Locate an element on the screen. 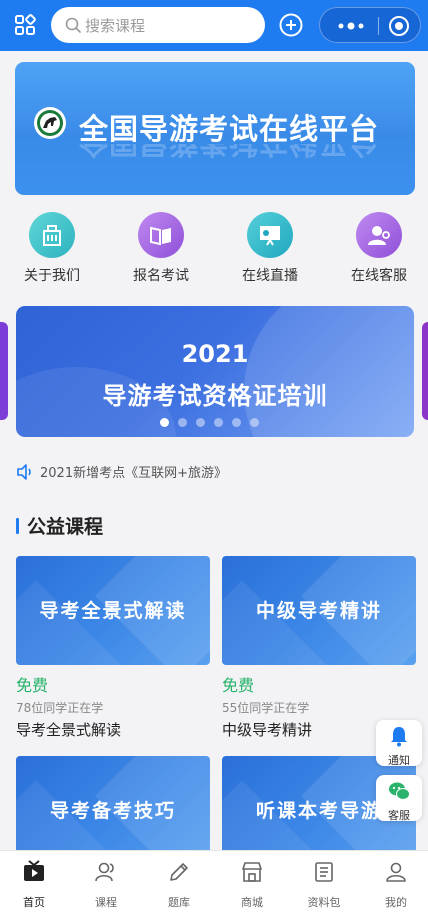  apps-grid-icon is located at coordinates (25, 25).